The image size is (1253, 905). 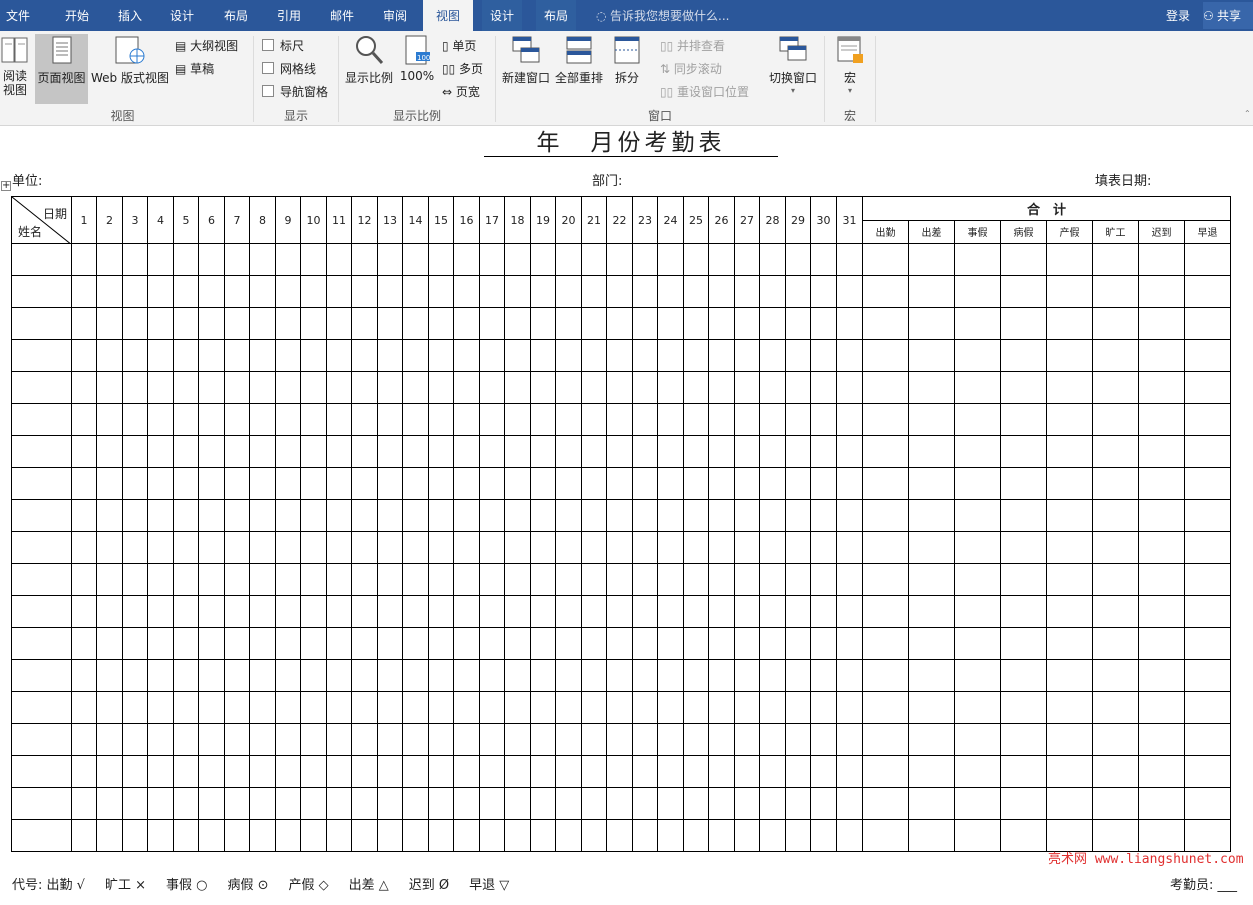 What do you see at coordinates (627, 60) in the screenshot?
I see `split-button: 拆分` at bounding box center [627, 60].